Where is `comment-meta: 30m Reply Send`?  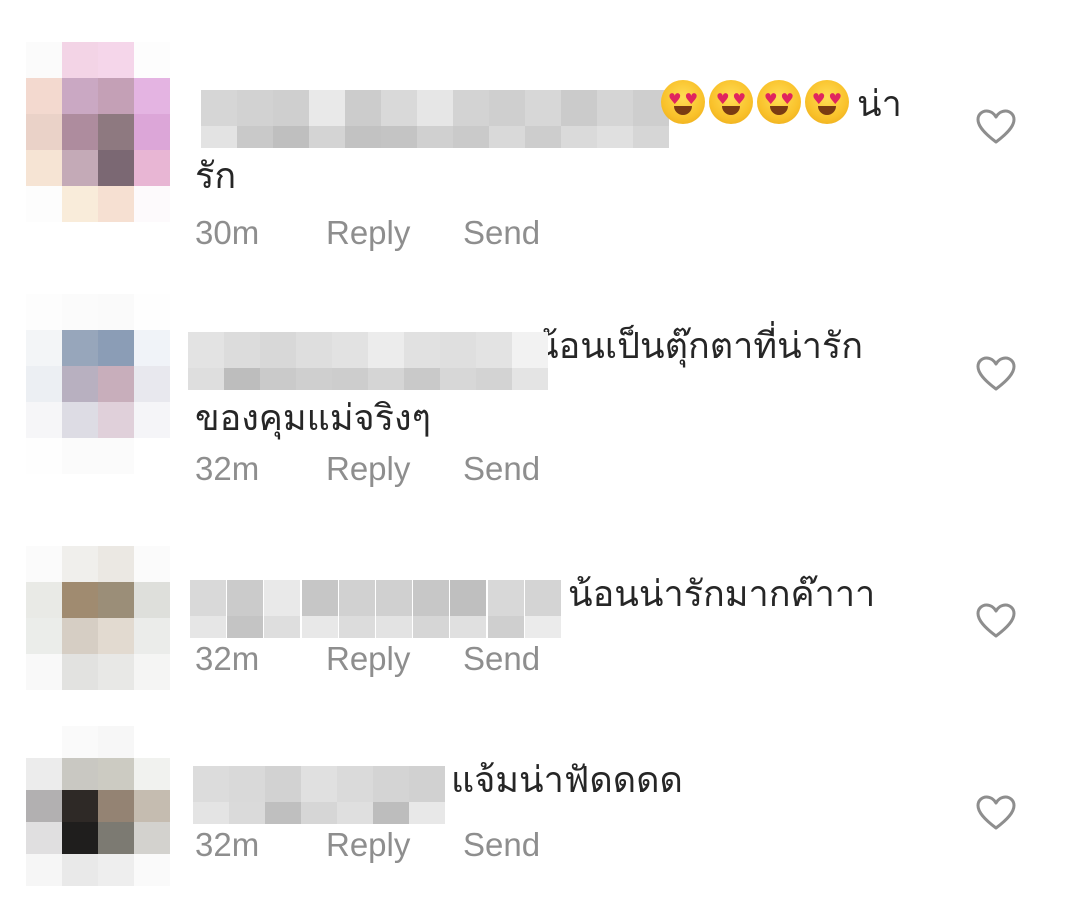 comment-meta: 30m Reply Send is located at coordinates (555, 233).